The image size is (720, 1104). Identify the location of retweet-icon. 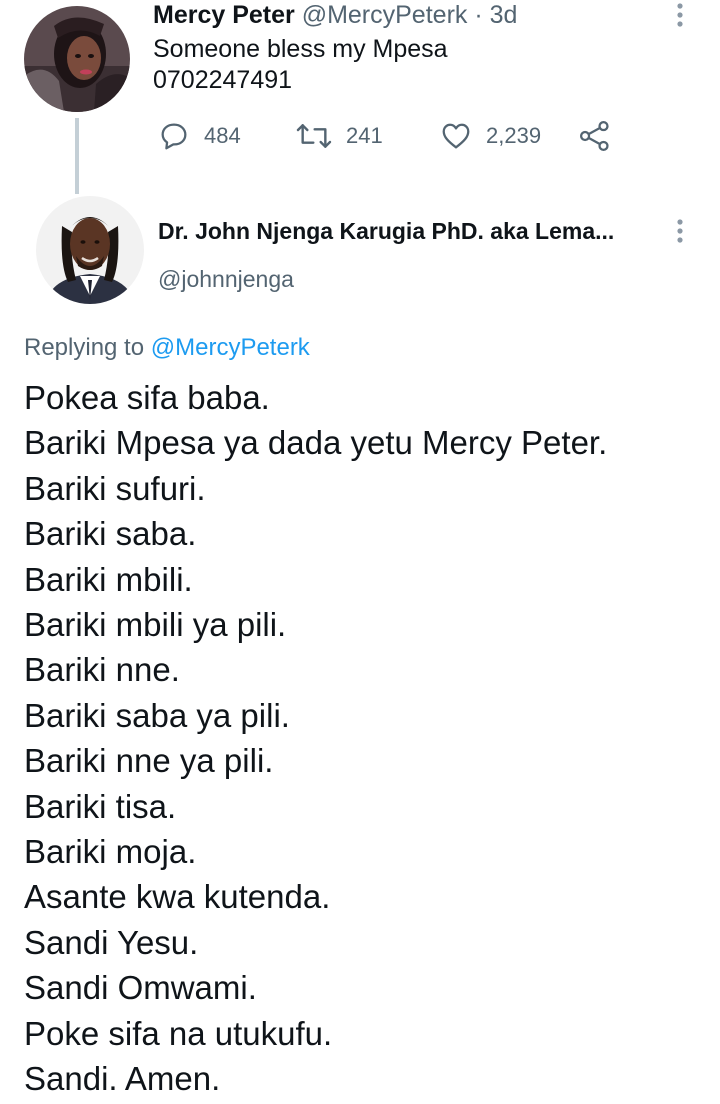
(314, 136).